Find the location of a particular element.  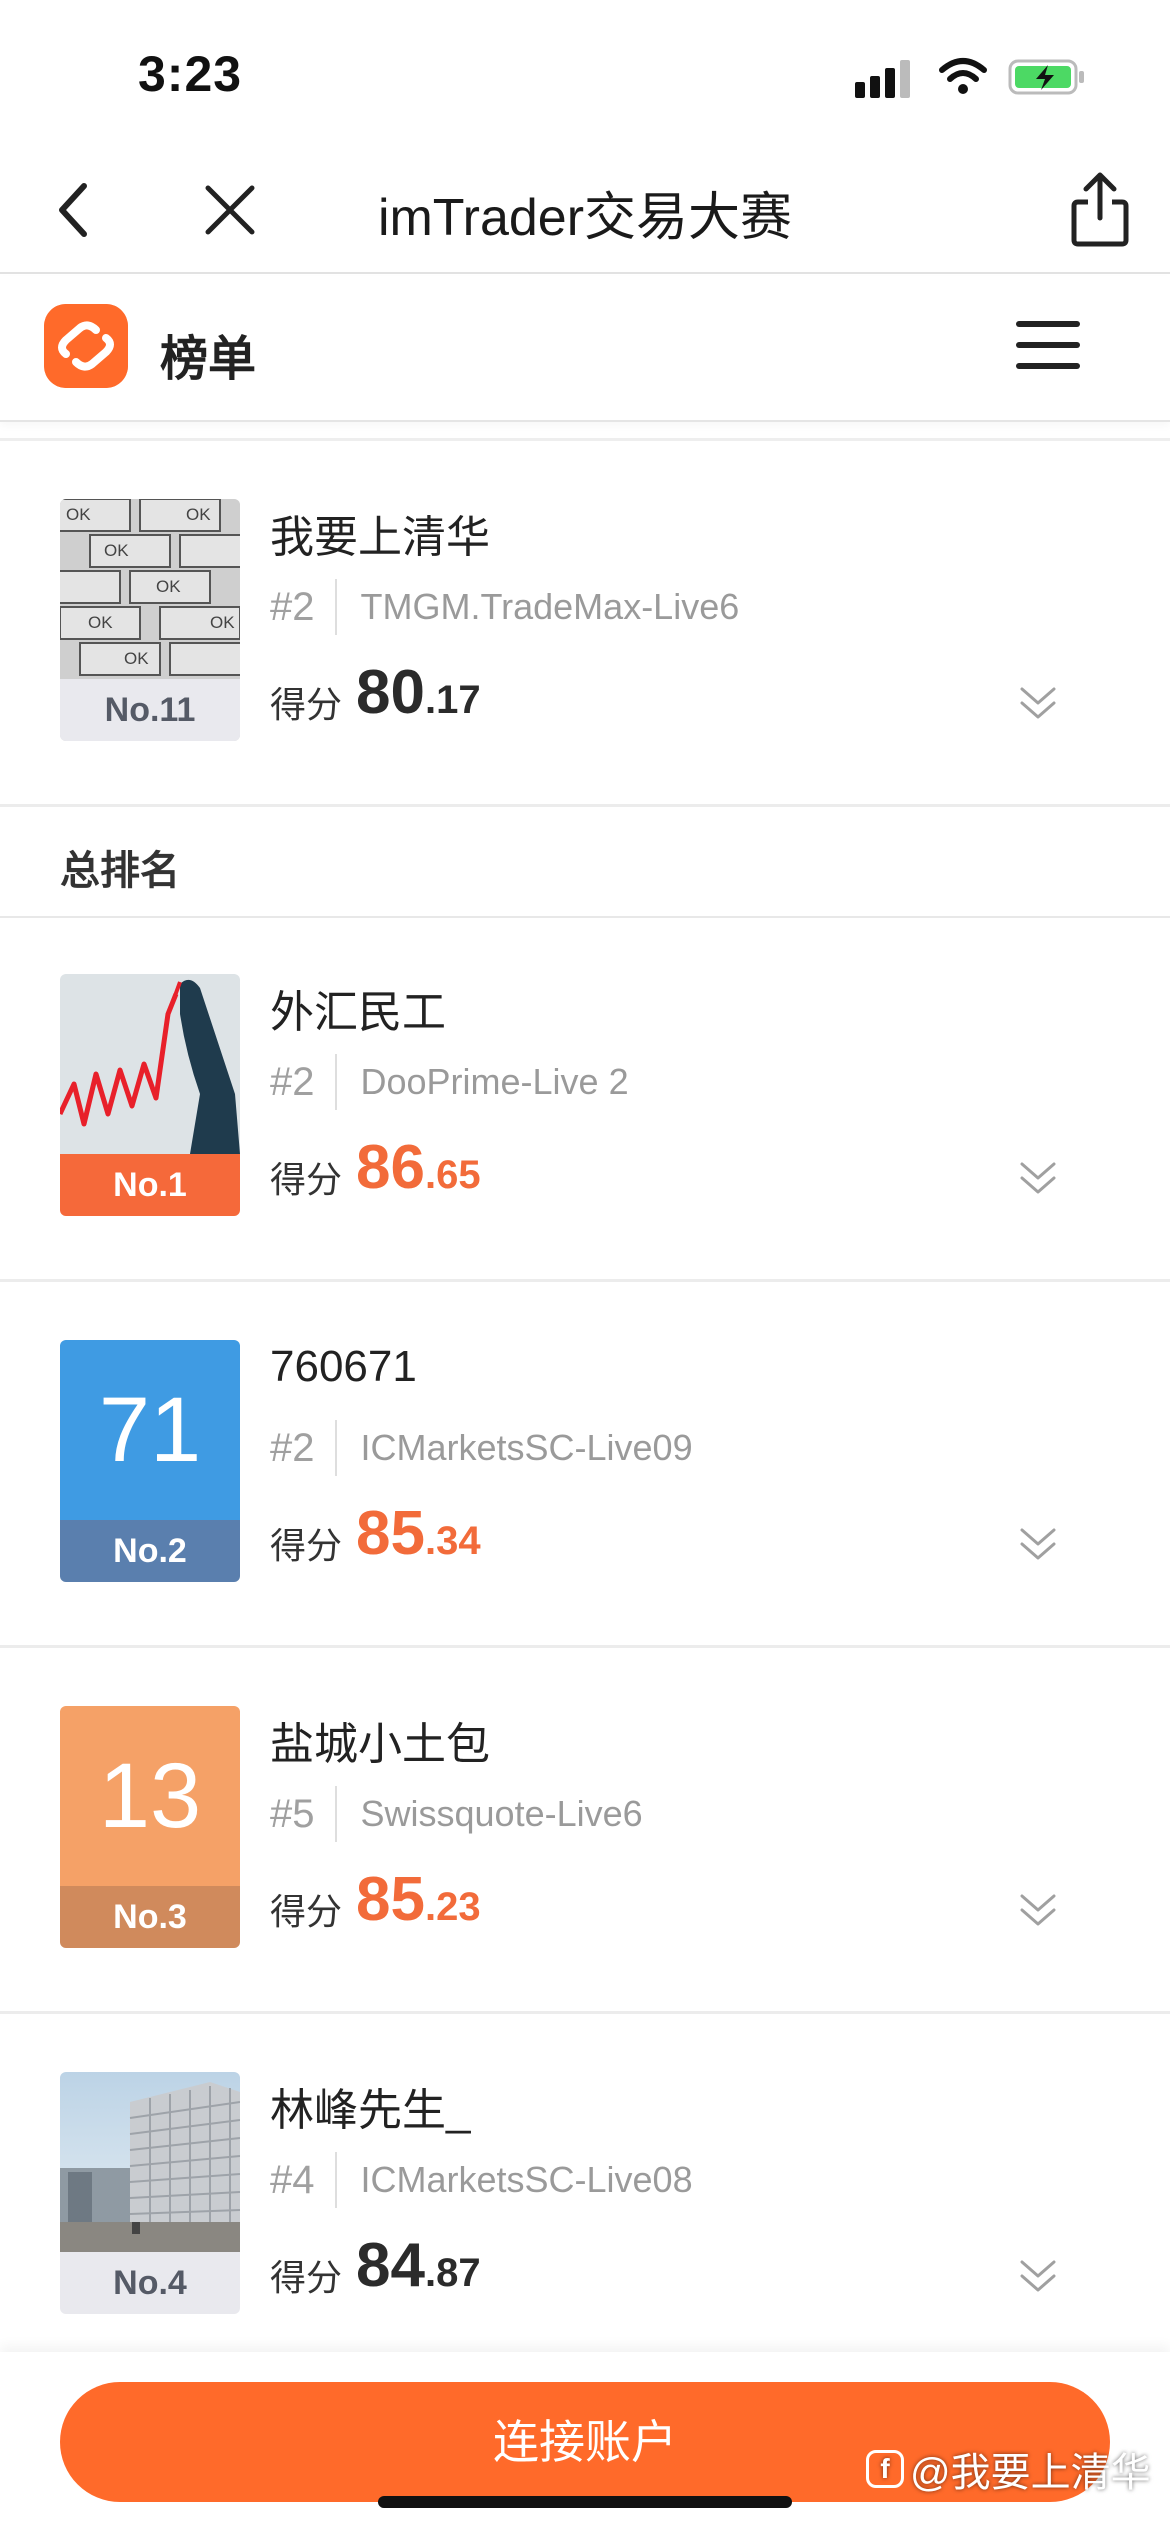

rank-meta: #2 DooPrime-Live 2 is located at coordinates (449, 1082).